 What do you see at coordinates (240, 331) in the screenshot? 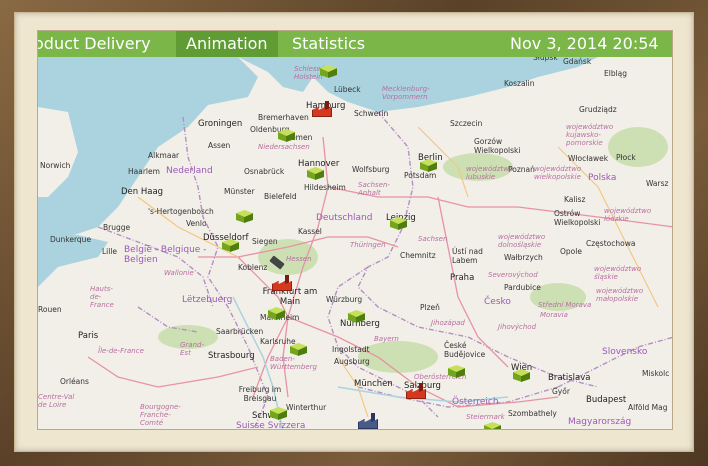
I see `map-label: Saarbrücken` at bounding box center [240, 331].